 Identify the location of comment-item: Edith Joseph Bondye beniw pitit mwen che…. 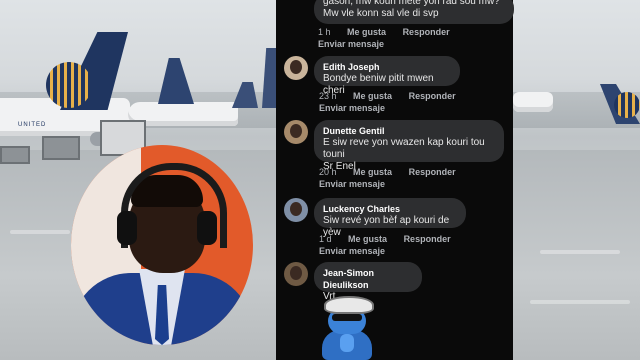
(395, 86).